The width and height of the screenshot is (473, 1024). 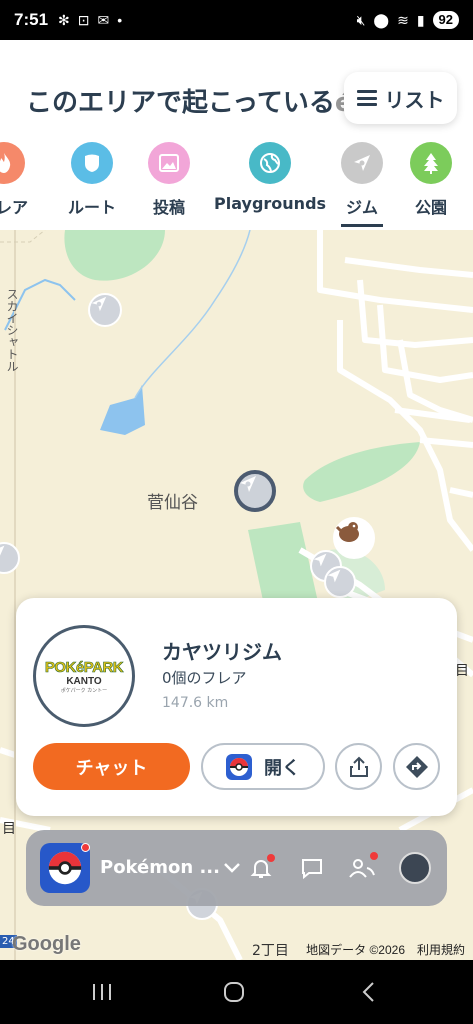 What do you see at coordinates (92, 163) in the screenshot?
I see `shield-icon` at bounding box center [92, 163].